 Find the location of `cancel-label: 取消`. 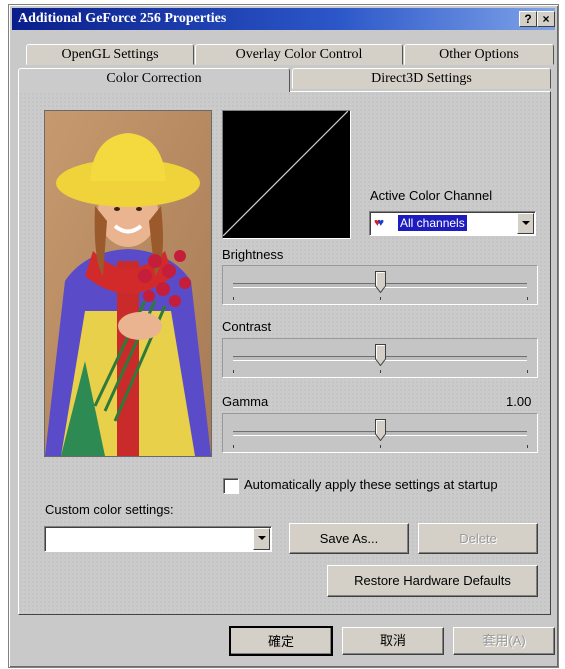

cancel-label: 取消 is located at coordinates (392, 640).